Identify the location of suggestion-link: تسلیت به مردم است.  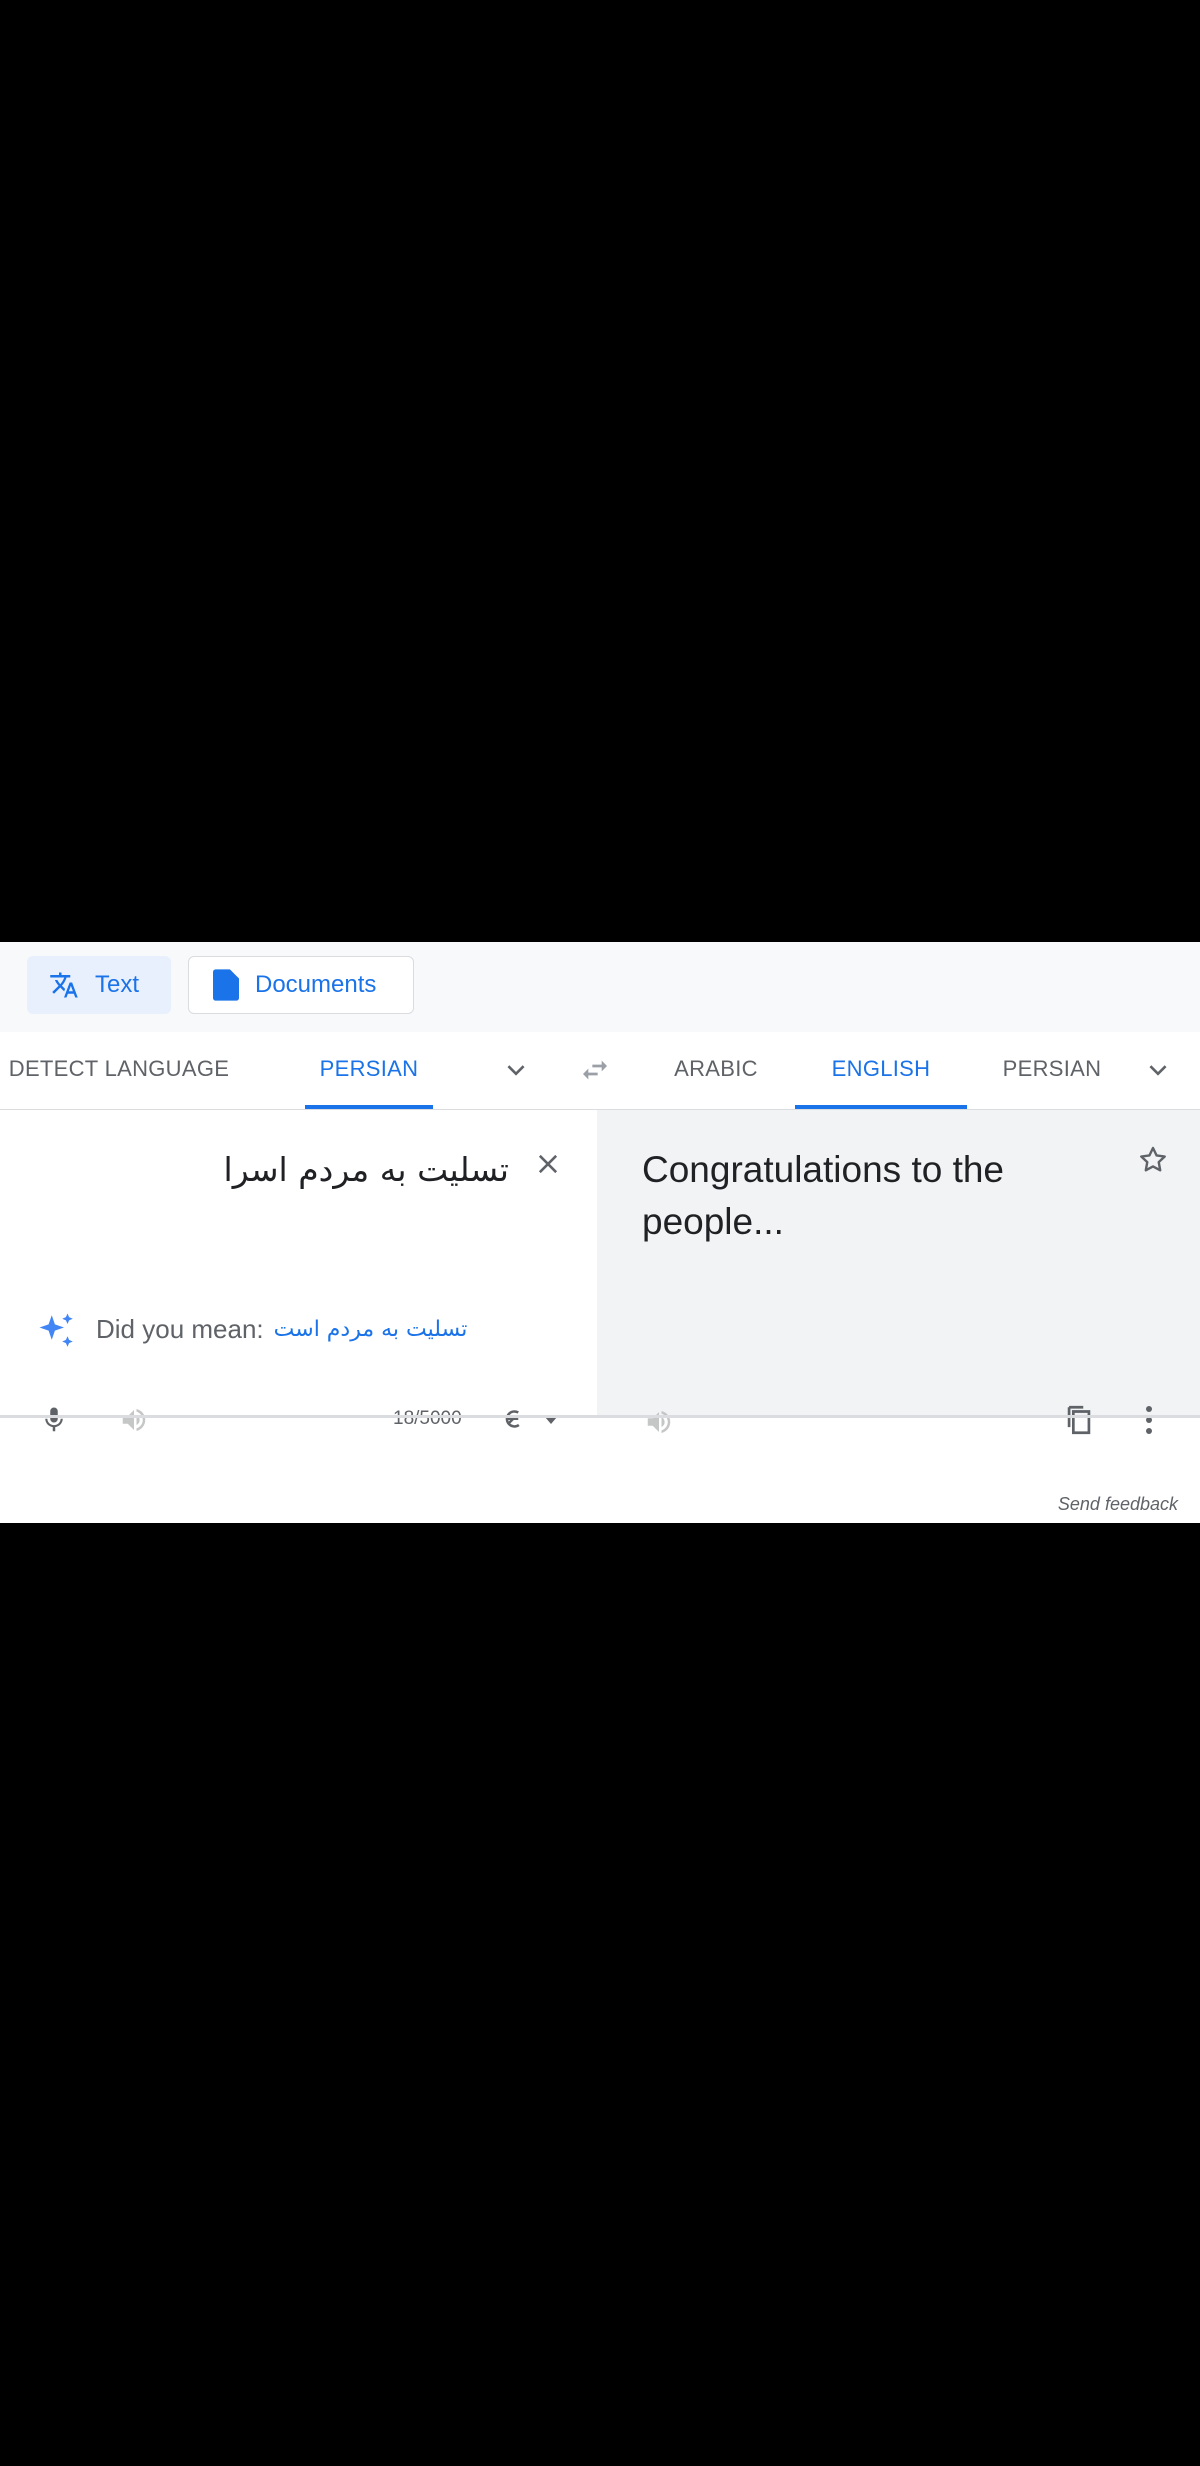
(371, 1329).